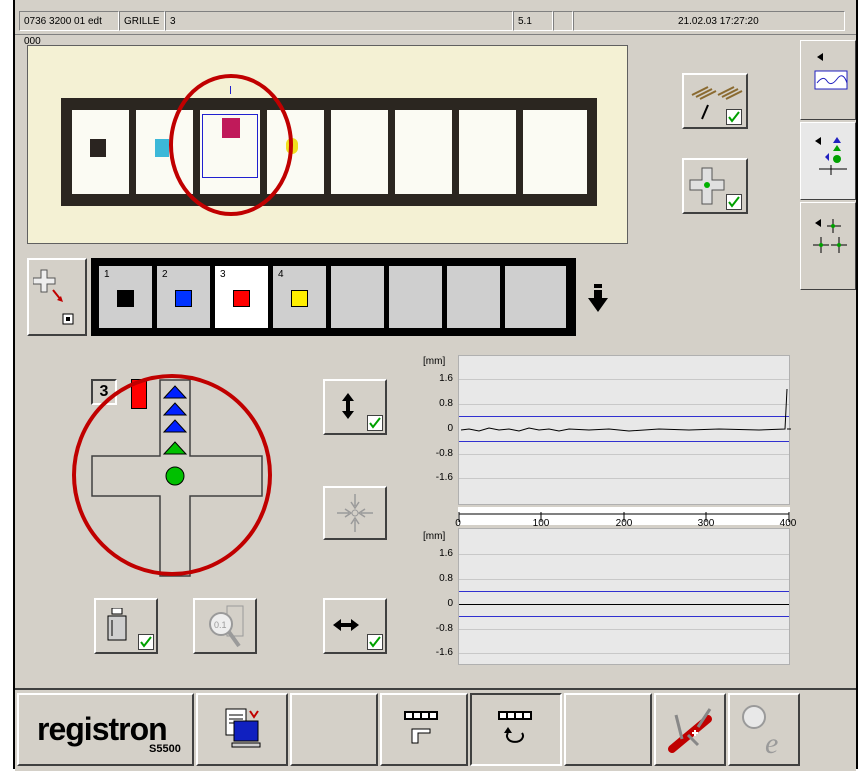  What do you see at coordinates (624, 596) in the screenshot?
I see `chart-bottom` at bounding box center [624, 596].